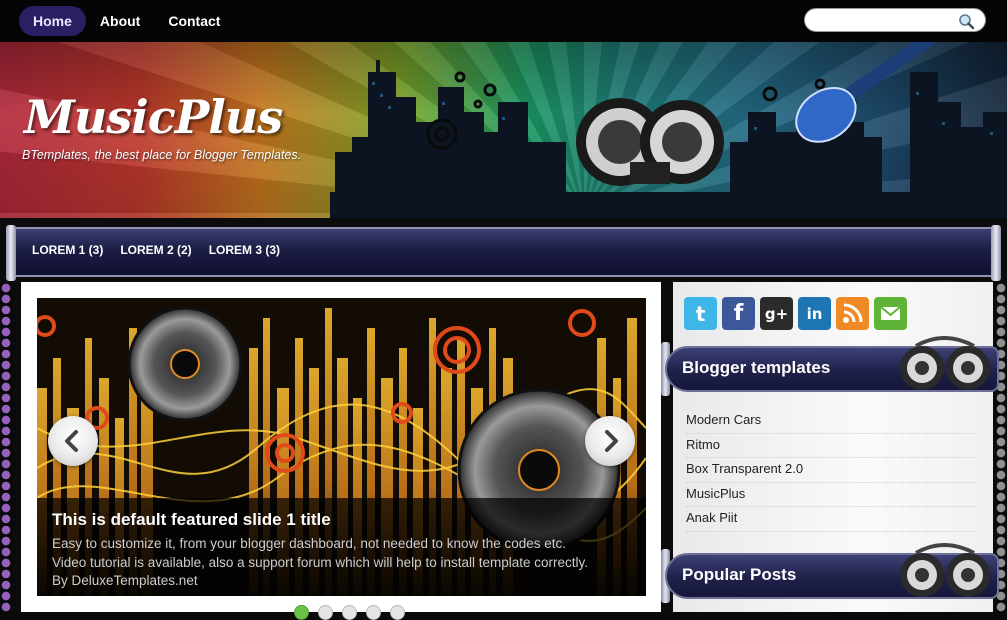 The width and height of the screenshot is (1007, 620). Describe the element at coordinates (814, 313) in the screenshot. I see `linkedin-icon: in` at that location.